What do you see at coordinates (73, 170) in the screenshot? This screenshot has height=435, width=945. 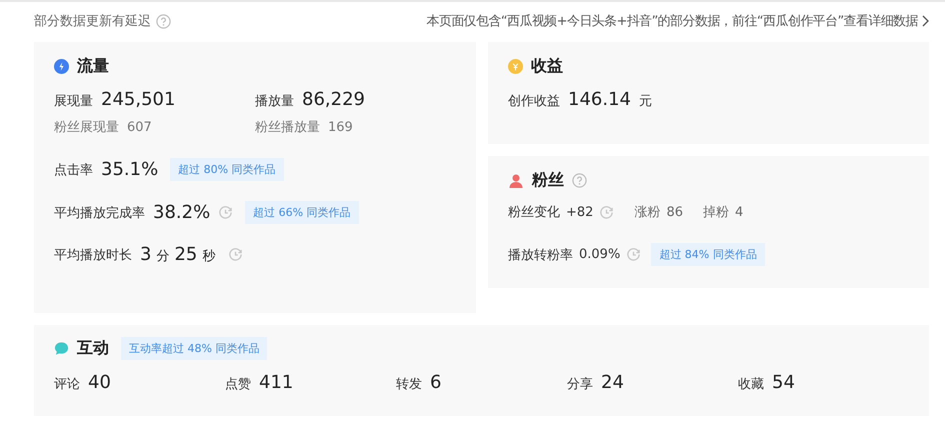 I see `metric-label: 点击率` at bounding box center [73, 170].